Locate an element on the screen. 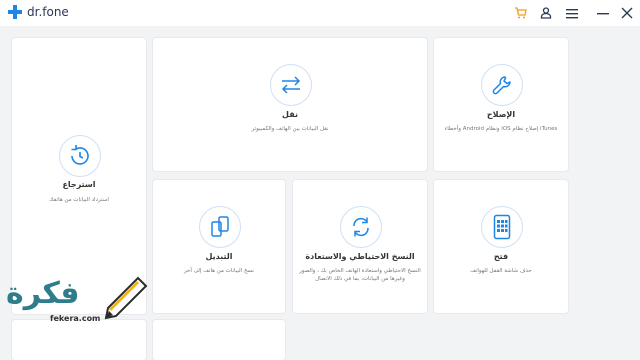 This screenshot has height=360, width=640. restore-title: استرجاع is located at coordinates (79, 184).